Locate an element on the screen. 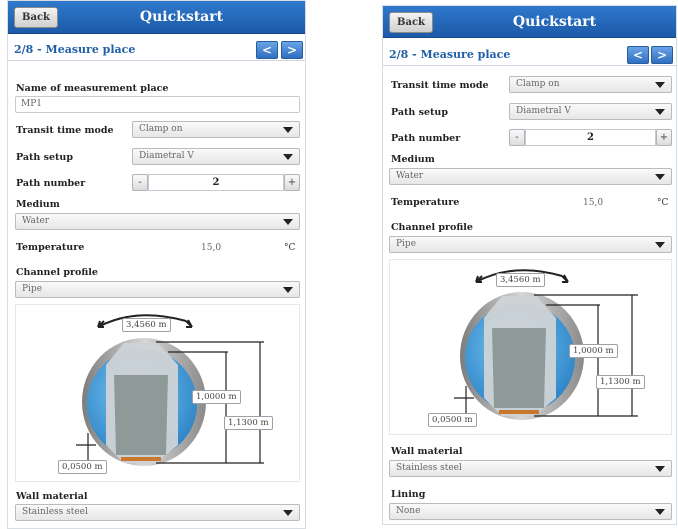 Image resolution: width=678 pixels, height=529 pixels. channel-profile-value: Pipe is located at coordinates (406, 244).